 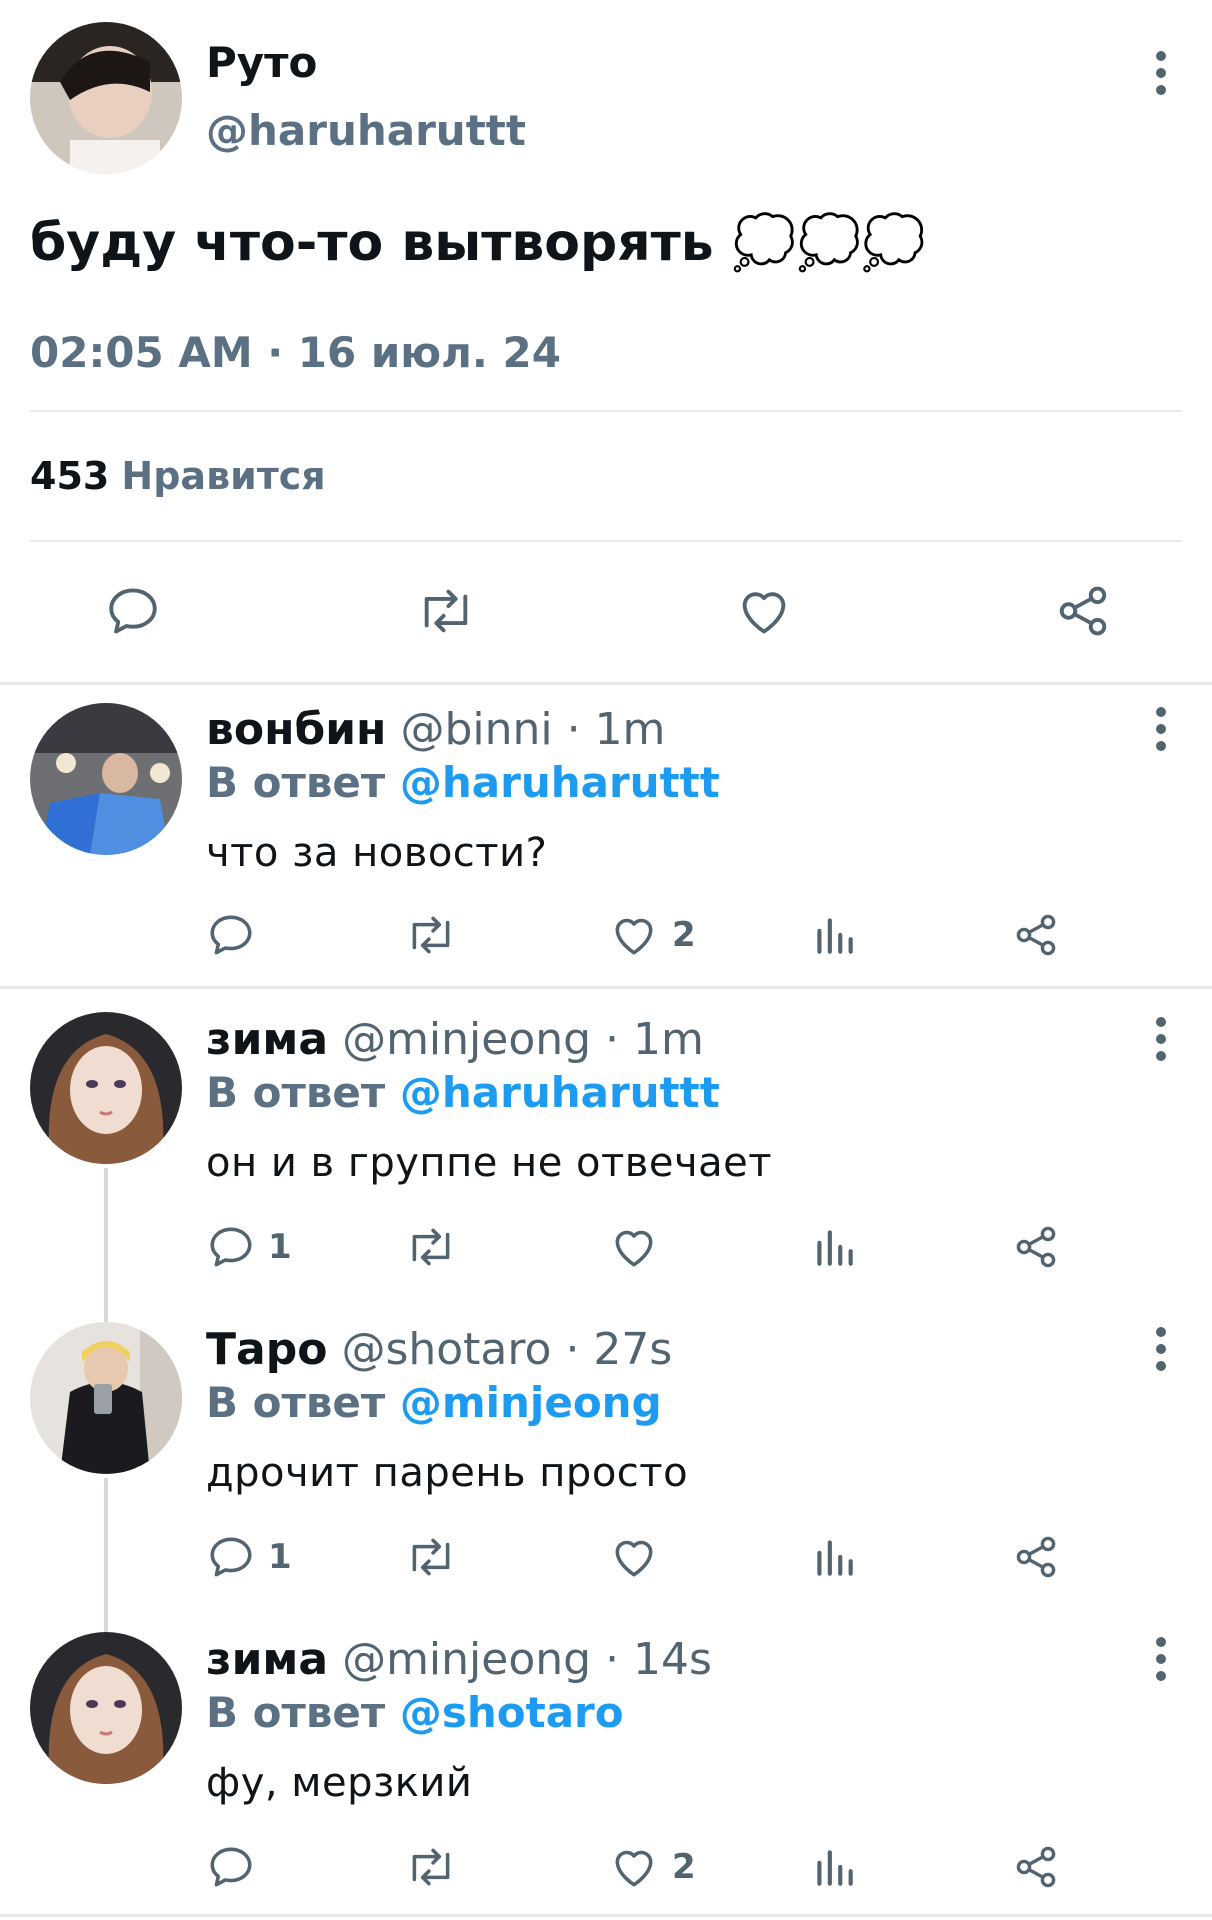 What do you see at coordinates (339, 1783) in the screenshot?
I see `reply-text: фу, мерзкий` at bounding box center [339, 1783].